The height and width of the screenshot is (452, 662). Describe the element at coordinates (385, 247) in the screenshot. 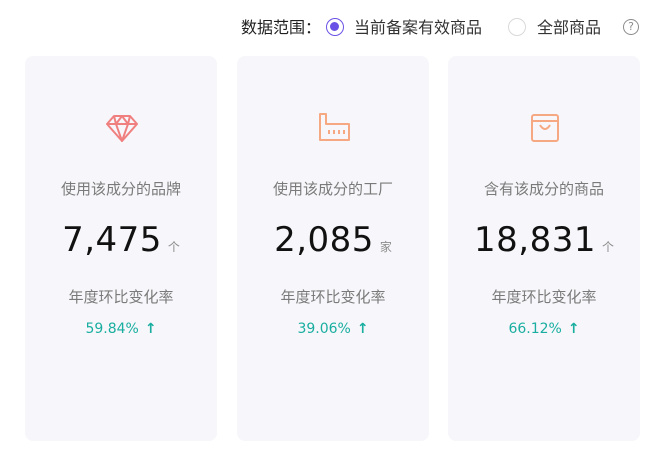

I see `factory-count-unit: 家` at that location.